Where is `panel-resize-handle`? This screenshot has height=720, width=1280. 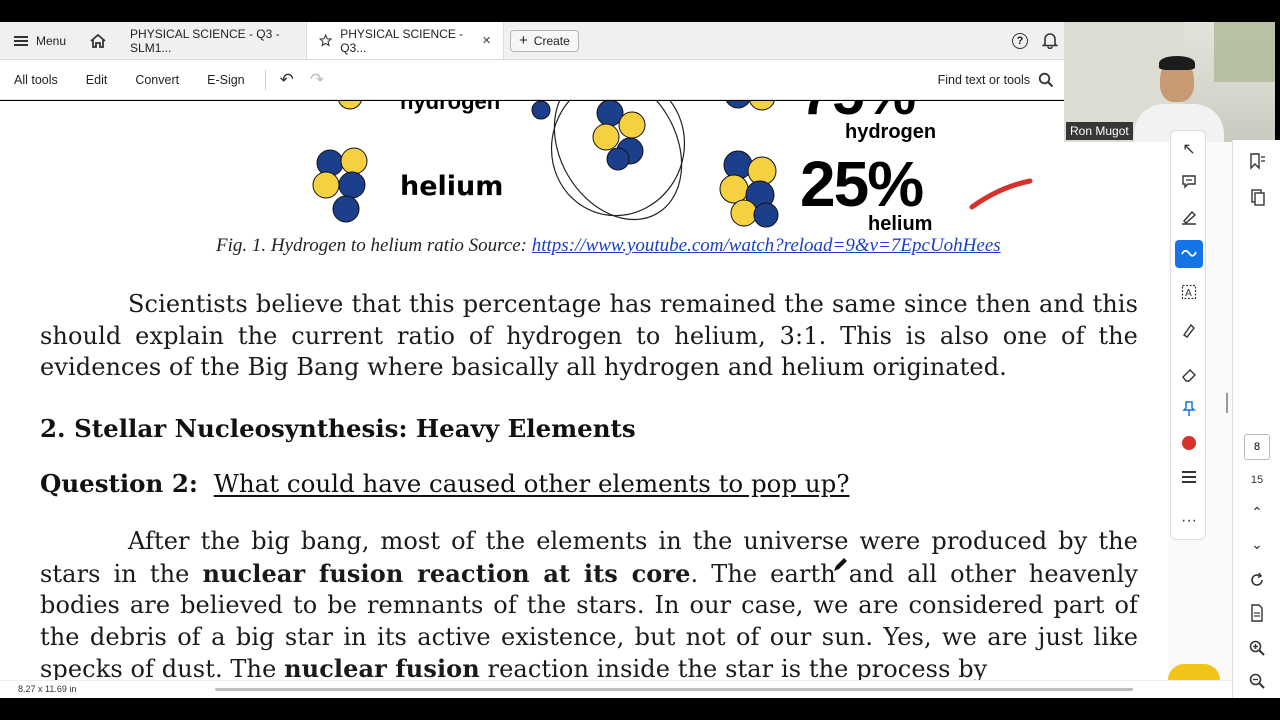
panel-resize-handle is located at coordinates (1227, 403).